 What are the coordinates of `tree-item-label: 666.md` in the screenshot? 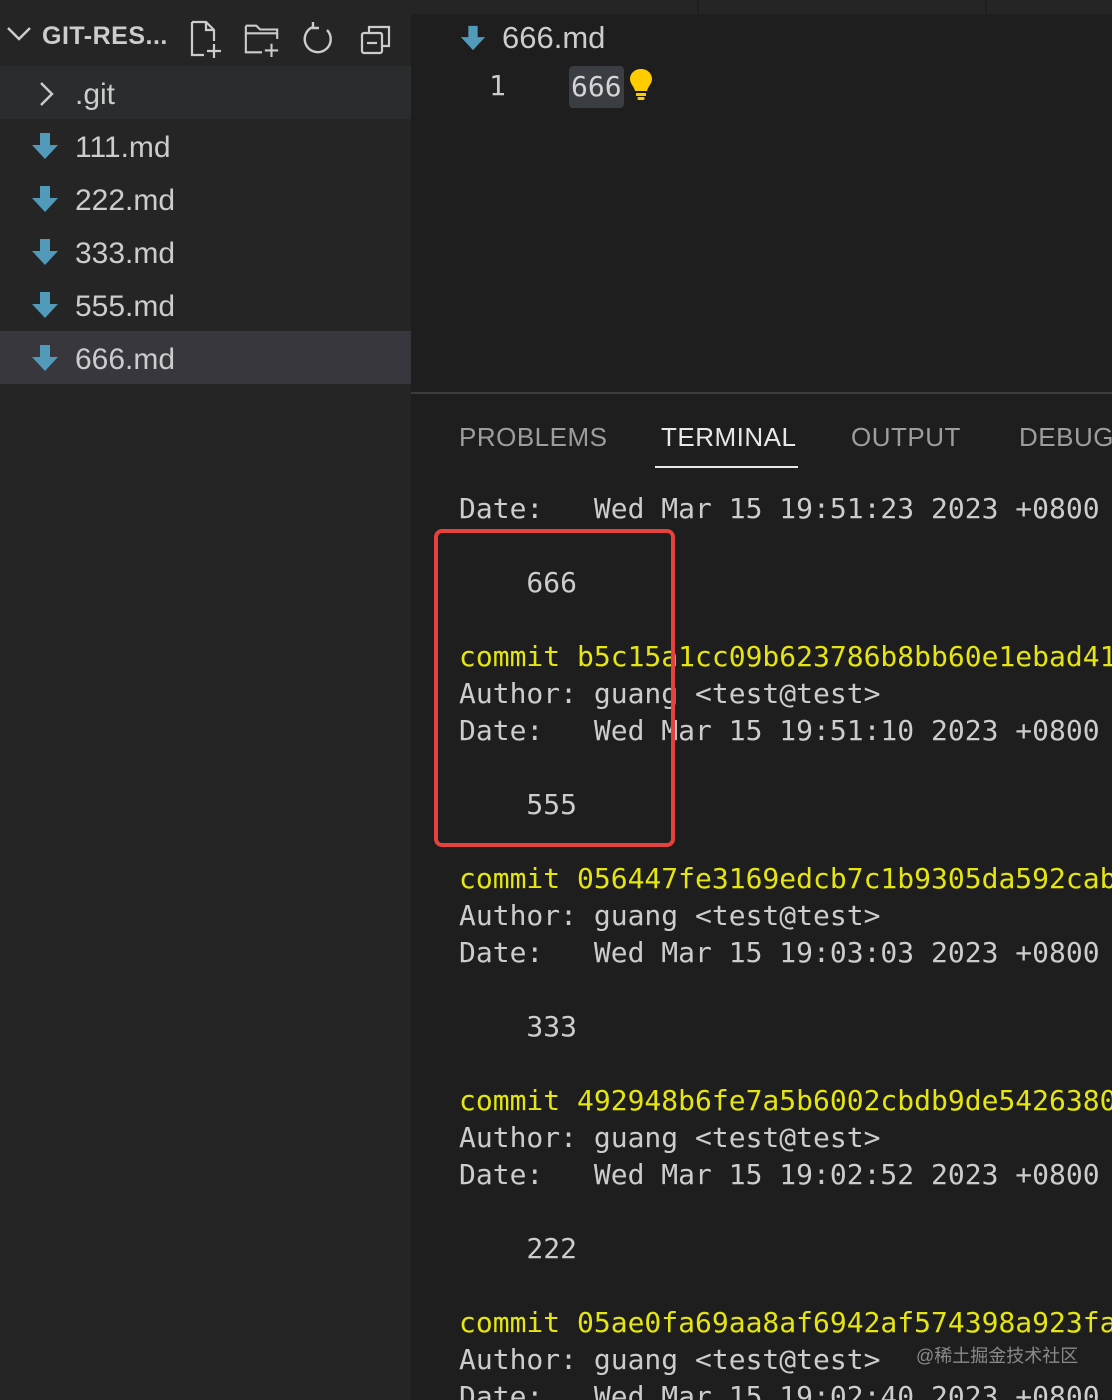 It's located at (125, 360).